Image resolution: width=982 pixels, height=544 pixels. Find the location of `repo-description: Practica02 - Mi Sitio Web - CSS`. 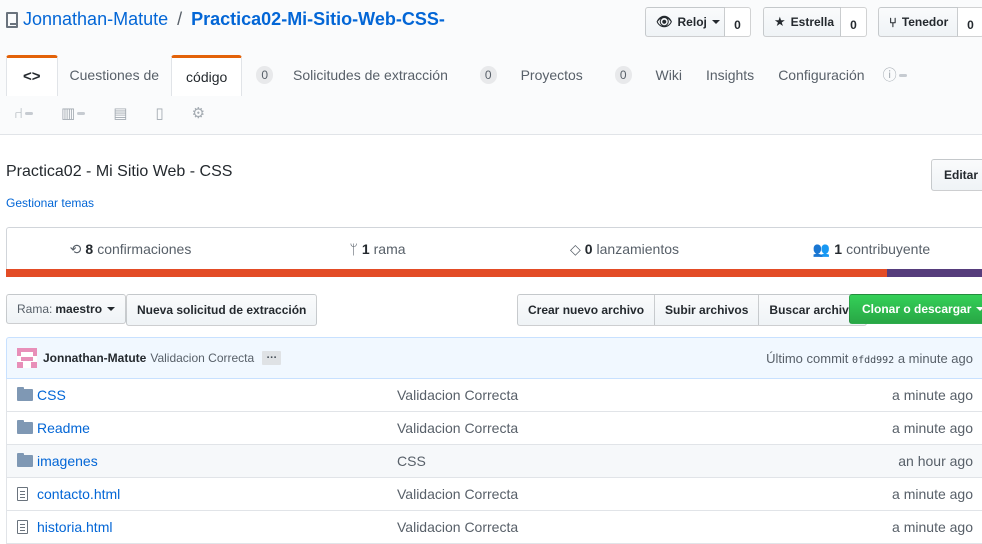

repo-description: Practica02 - Mi Sitio Web - CSS is located at coordinates (119, 171).